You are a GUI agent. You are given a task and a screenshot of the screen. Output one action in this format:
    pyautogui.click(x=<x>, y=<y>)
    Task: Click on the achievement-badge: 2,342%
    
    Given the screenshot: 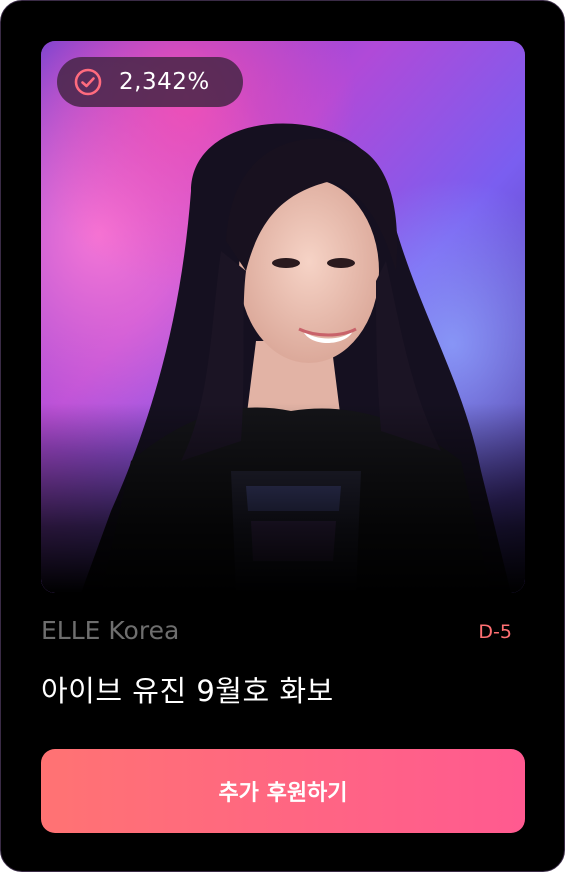 What is the action you would take?
    pyautogui.click(x=150, y=82)
    